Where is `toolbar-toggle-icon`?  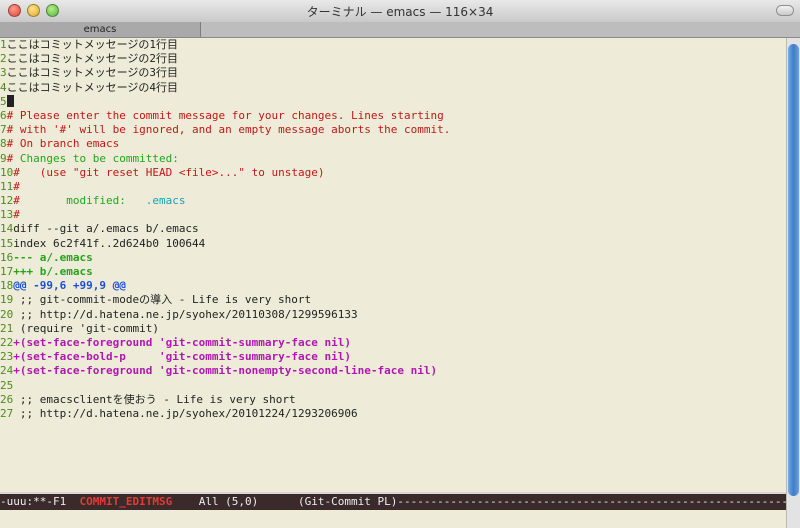
toolbar-toggle-icon is located at coordinates (785, 10).